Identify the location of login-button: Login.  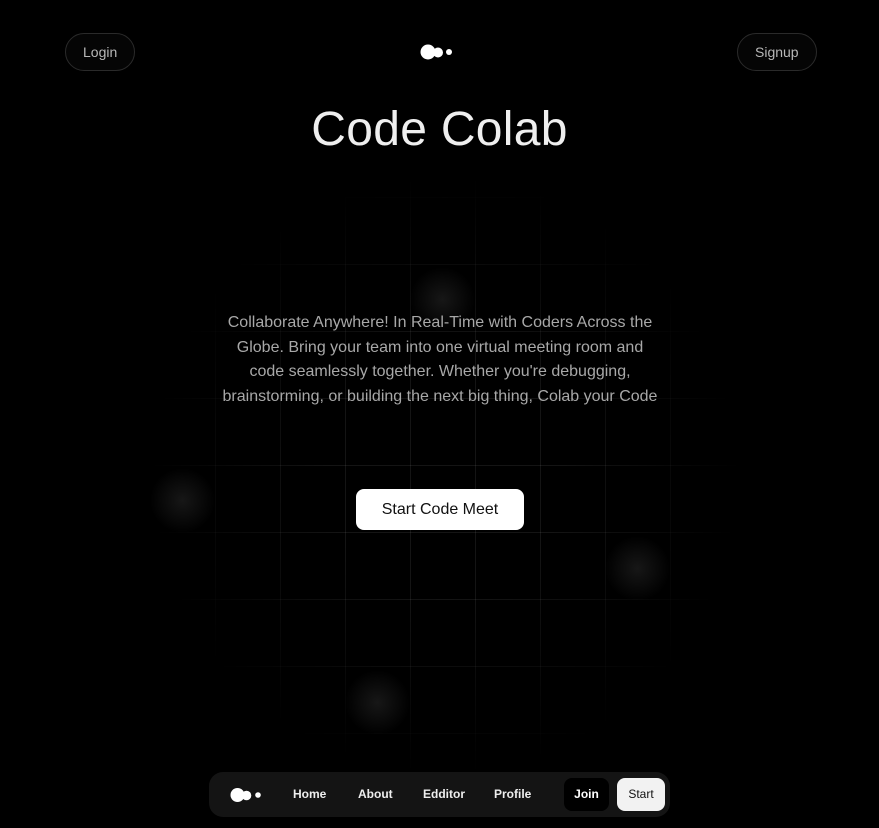
(100, 52).